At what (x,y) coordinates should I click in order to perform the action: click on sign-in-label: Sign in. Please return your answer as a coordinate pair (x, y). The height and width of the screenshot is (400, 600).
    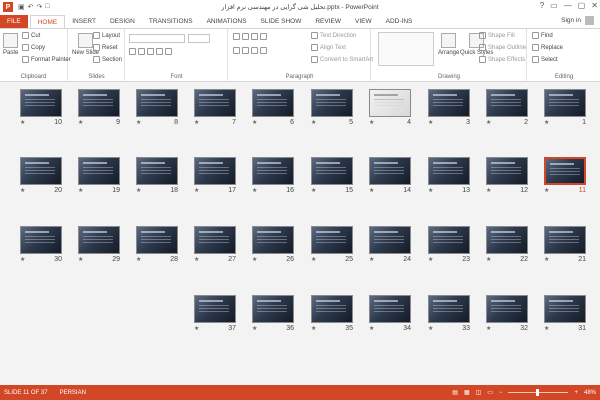
    Looking at the image, I should click on (571, 20).